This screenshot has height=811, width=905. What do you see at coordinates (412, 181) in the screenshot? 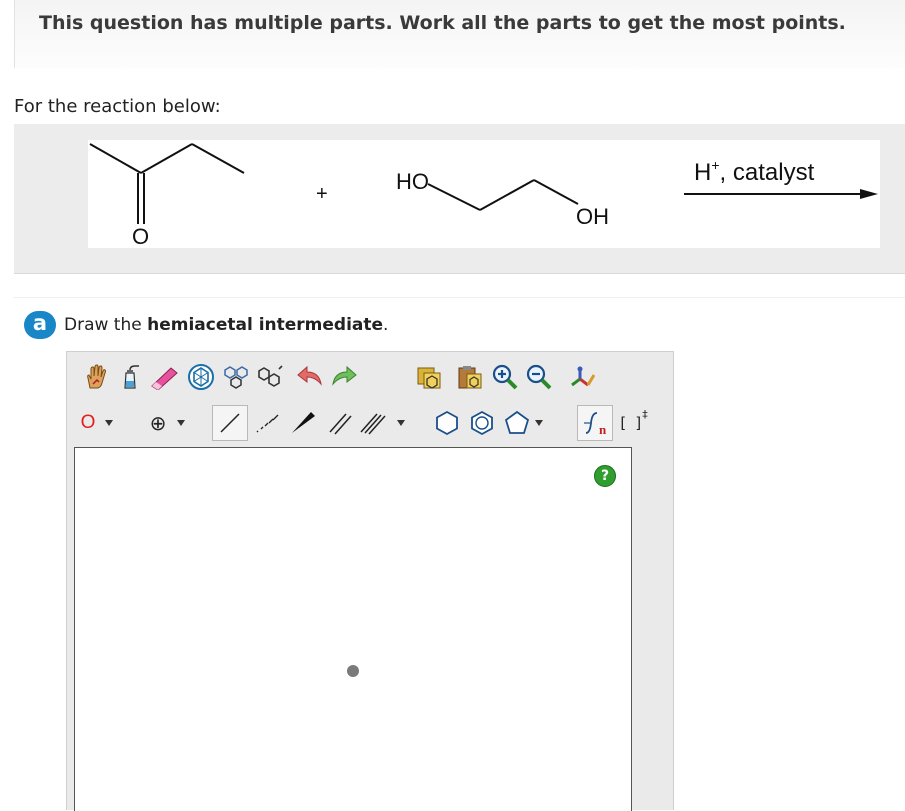
I see `diol-ho-label: HO` at bounding box center [412, 181].